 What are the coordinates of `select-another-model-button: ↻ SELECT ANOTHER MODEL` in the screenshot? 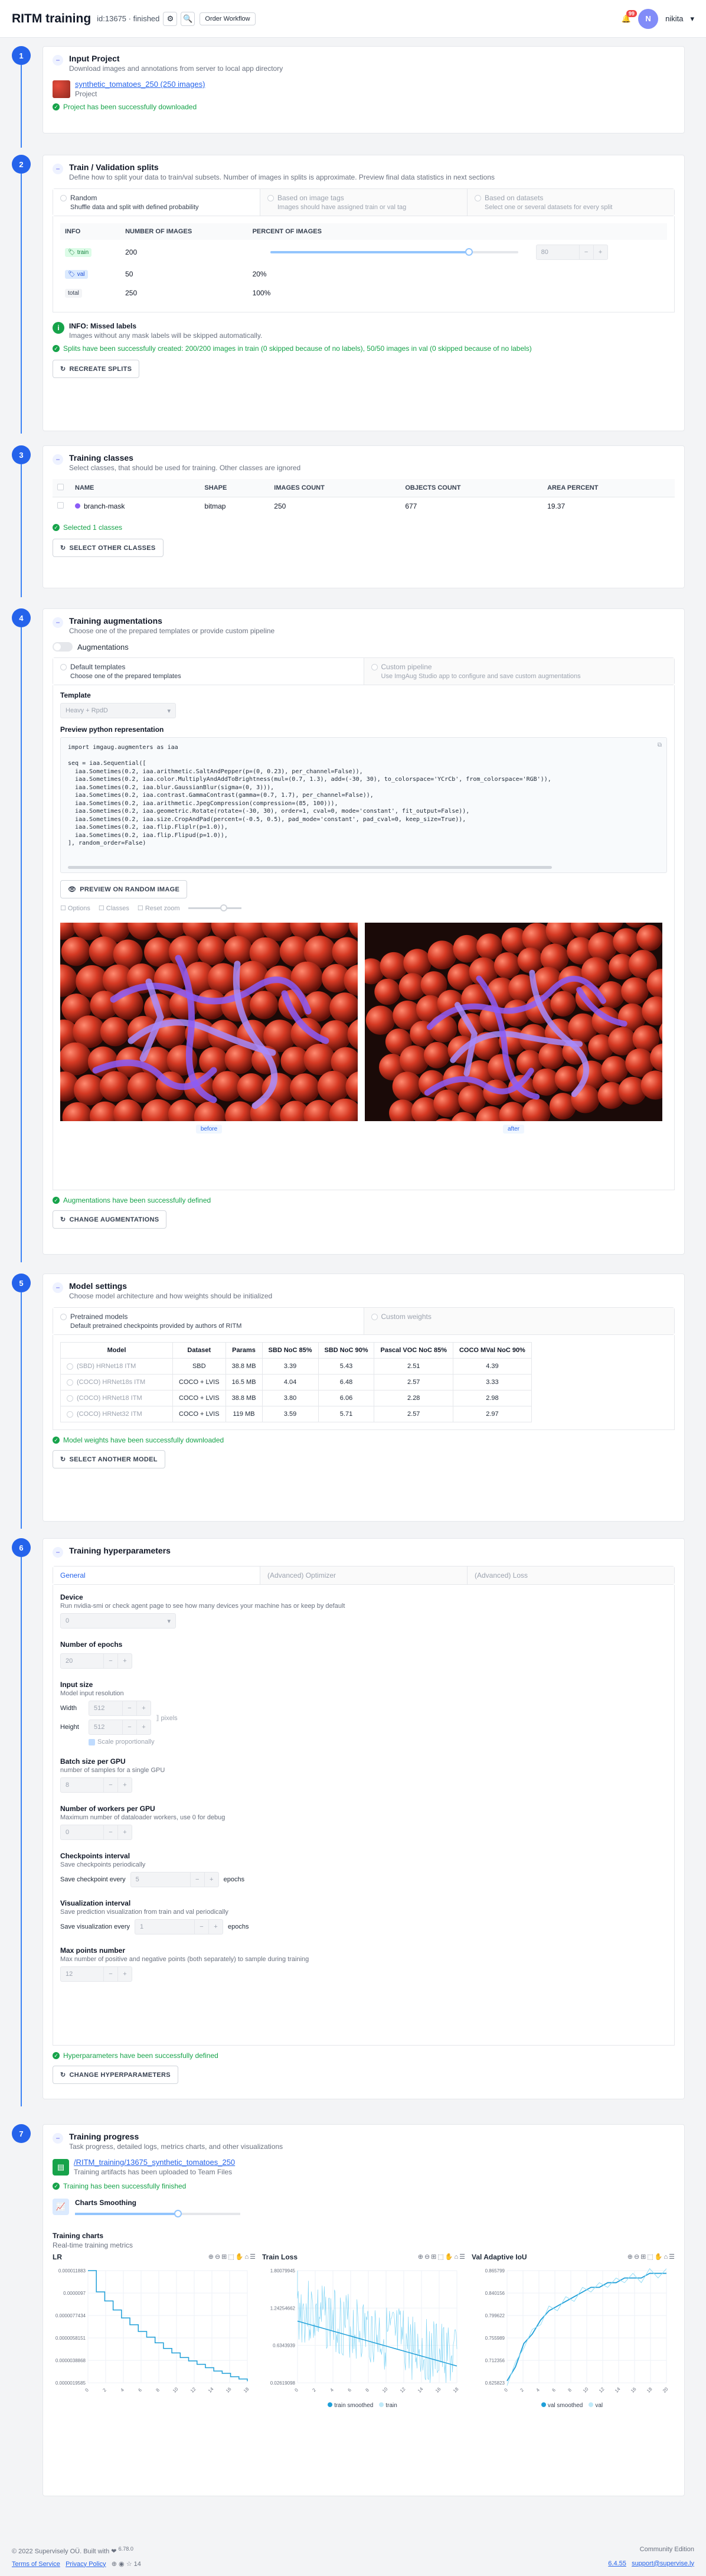 It's located at (109, 1459).